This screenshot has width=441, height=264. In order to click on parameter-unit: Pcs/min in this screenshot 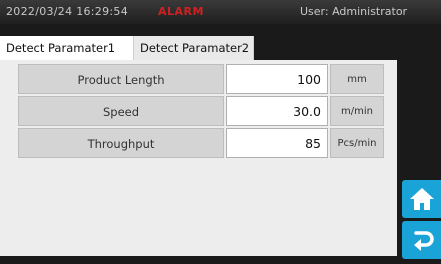, I will do `click(357, 143)`.